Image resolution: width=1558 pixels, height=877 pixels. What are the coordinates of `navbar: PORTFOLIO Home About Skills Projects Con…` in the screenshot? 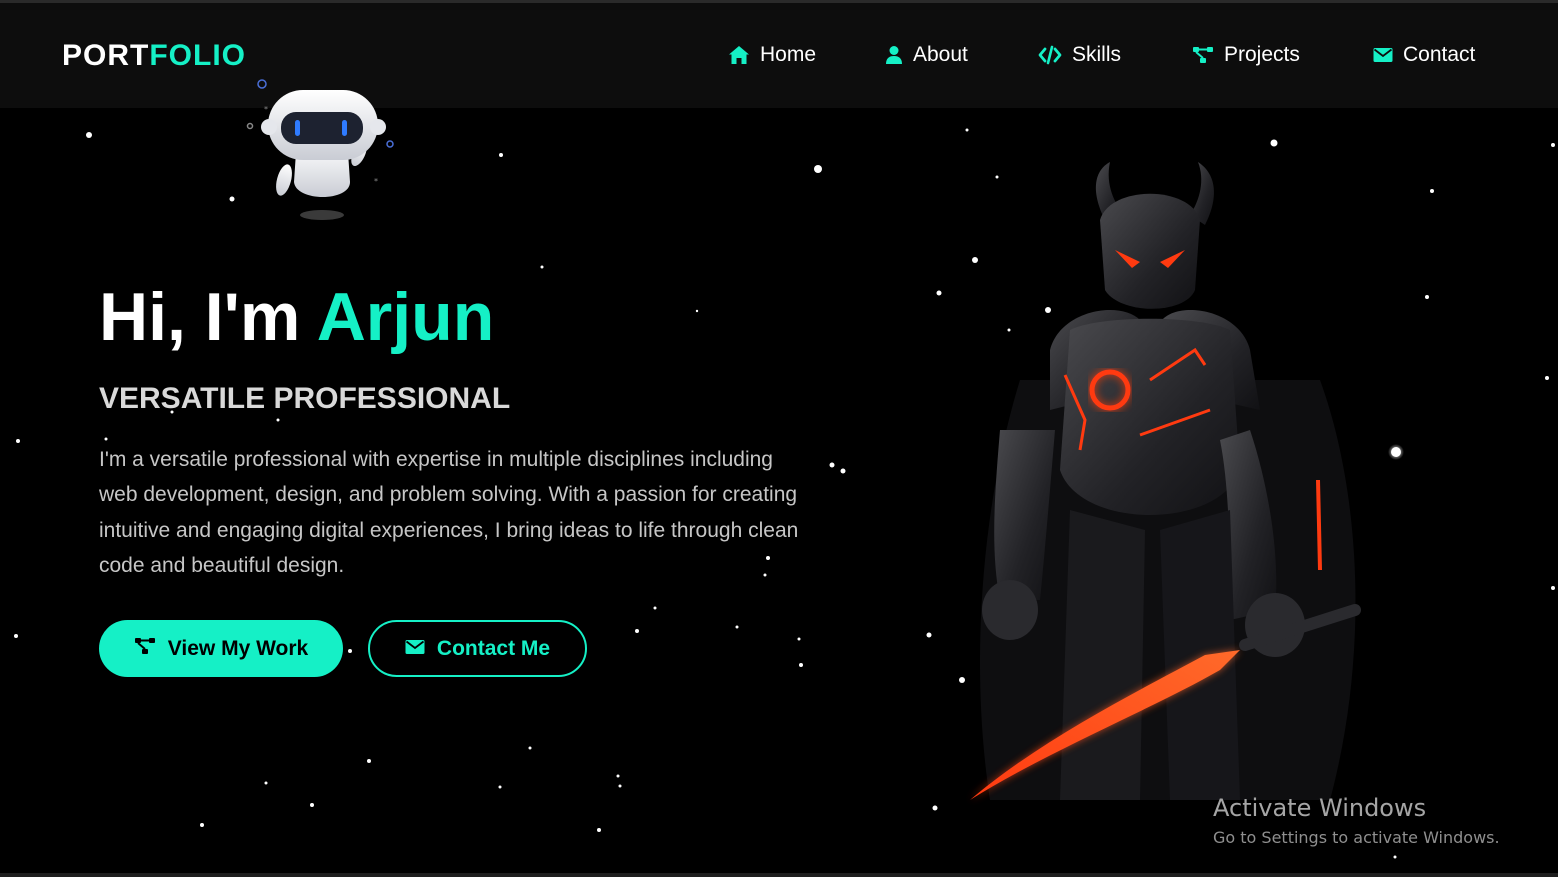 It's located at (779, 55).